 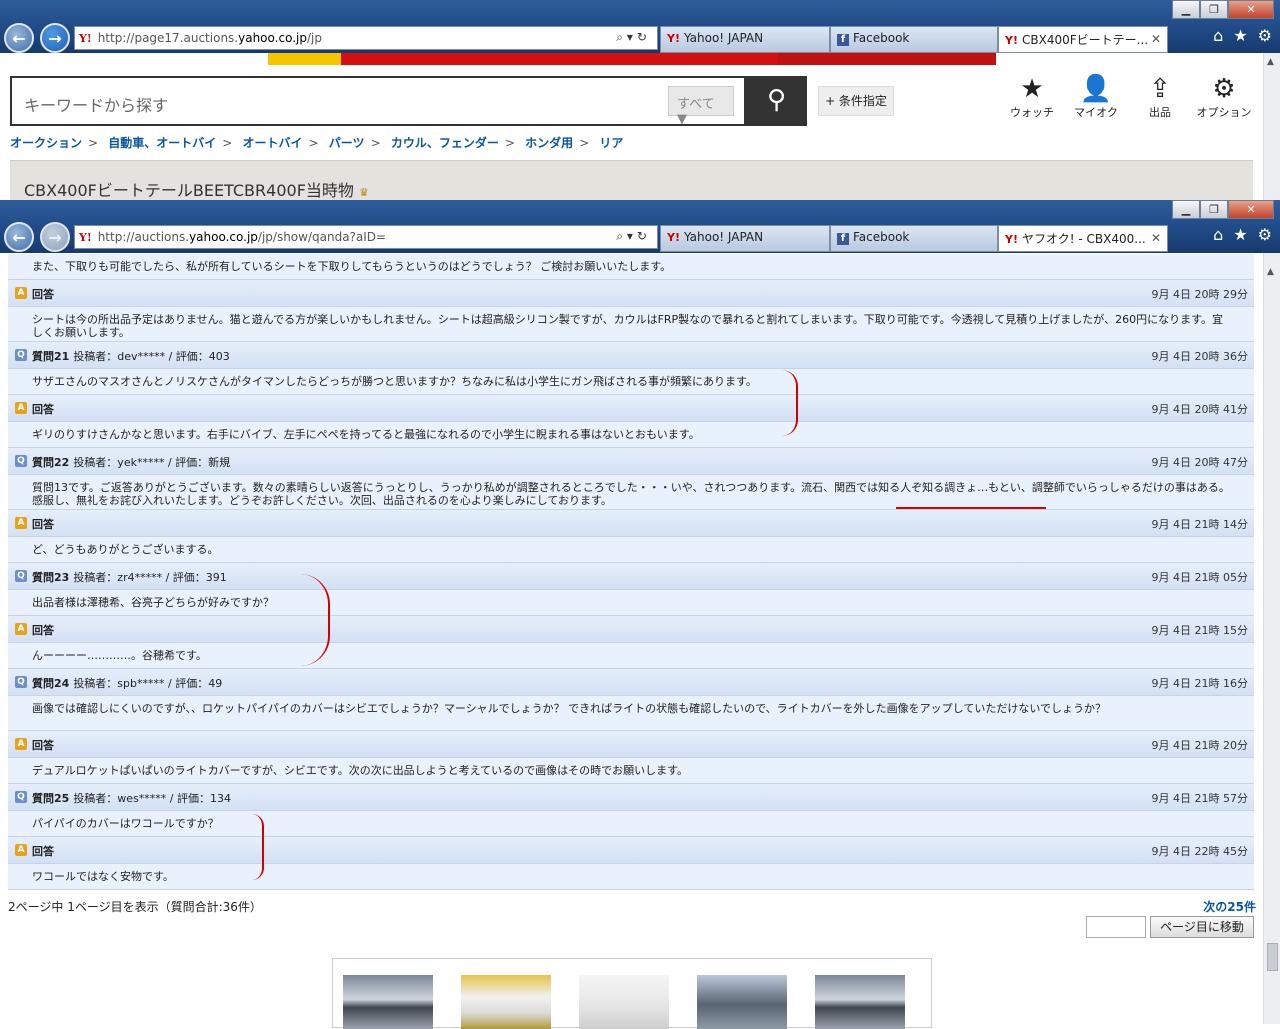 What do you see at coordinates (856, 101) in the screenshot?
I see `conditions-button: + 条件指定` at bounding box center [856, 101].